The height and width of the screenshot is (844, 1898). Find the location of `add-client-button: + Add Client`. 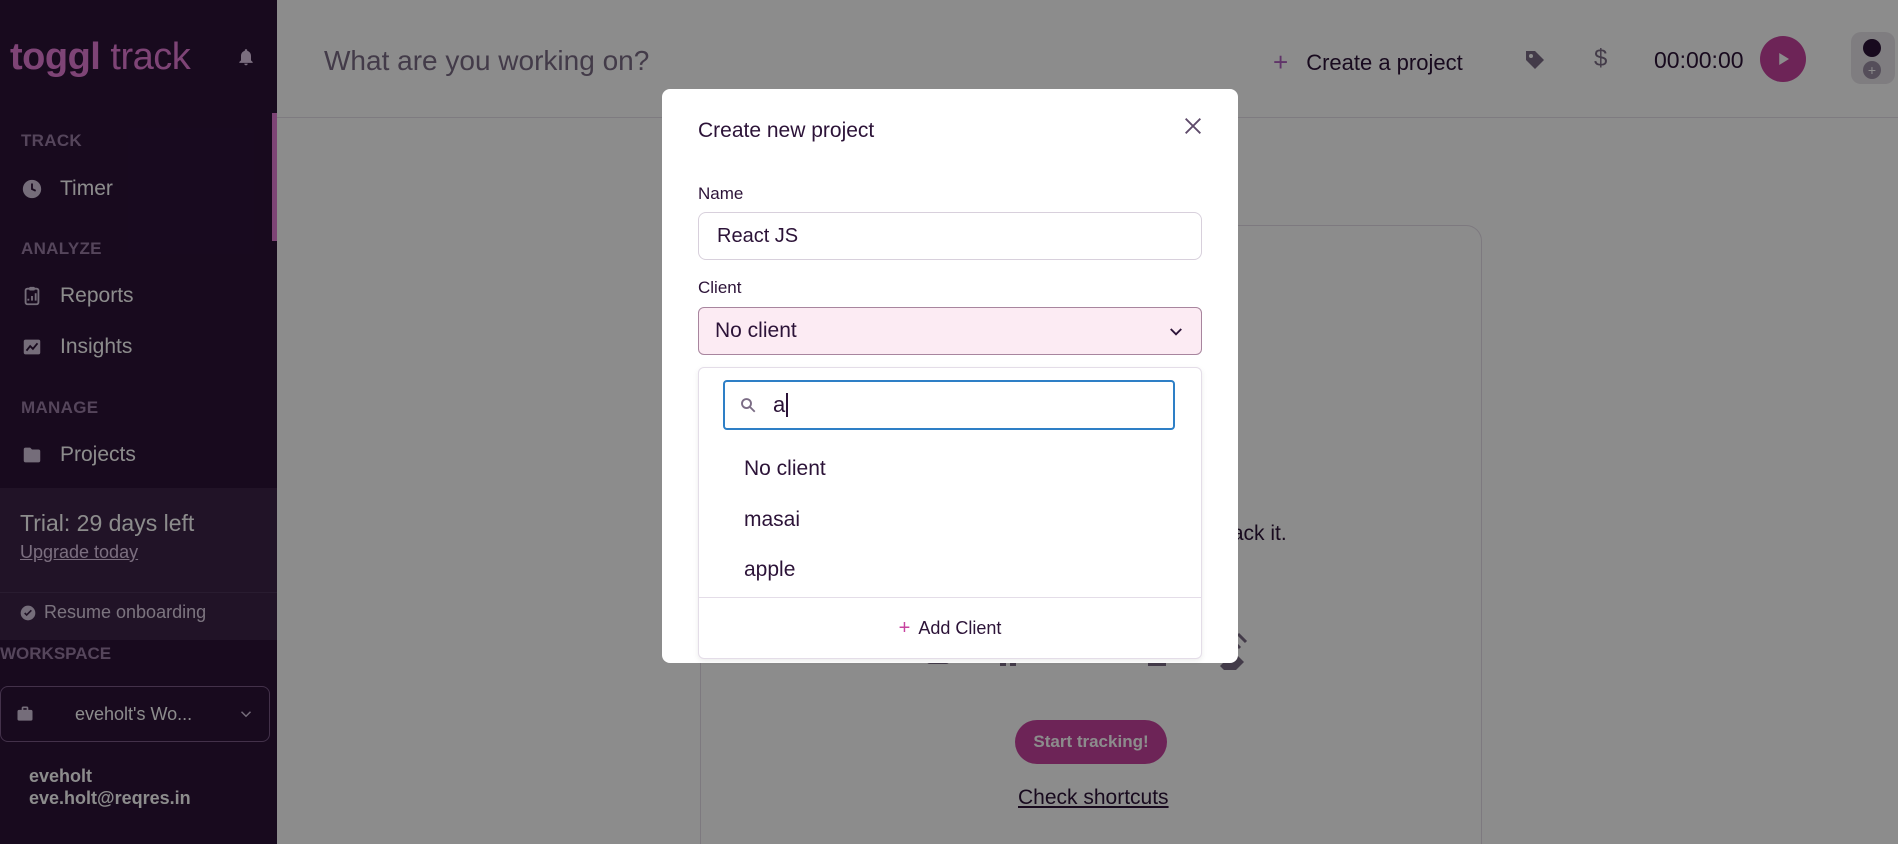

add-client-button: + Add Client is located at coordinates (950, 628).